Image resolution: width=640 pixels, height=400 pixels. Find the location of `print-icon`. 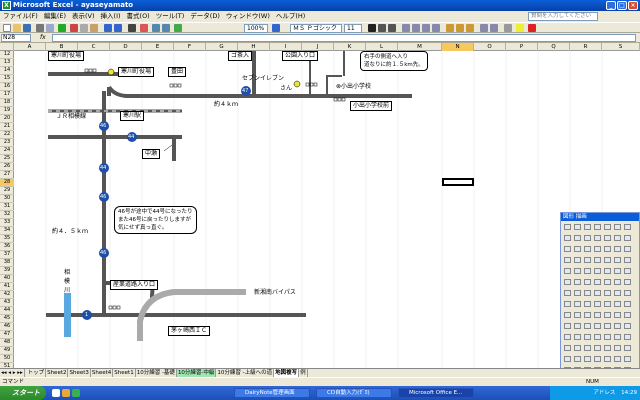

print-icon is located at coordinates (40, 28).